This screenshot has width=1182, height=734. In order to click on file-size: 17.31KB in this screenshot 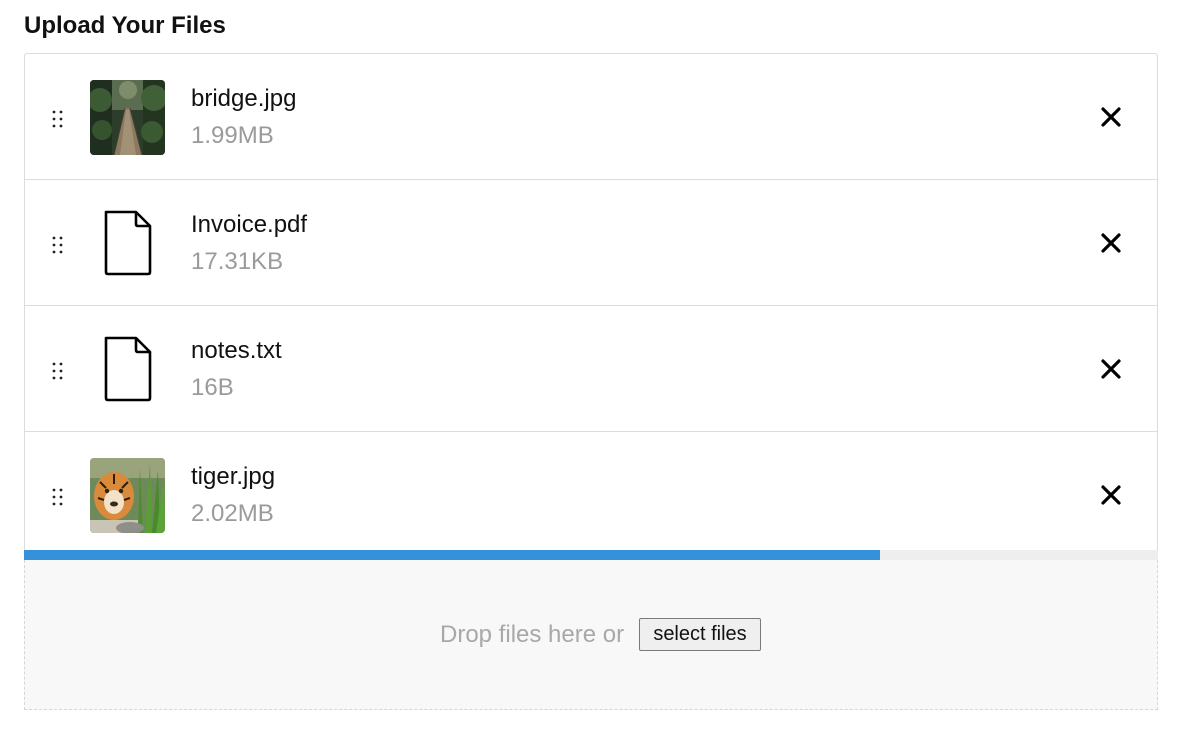, I will do `click(237, 261)`.